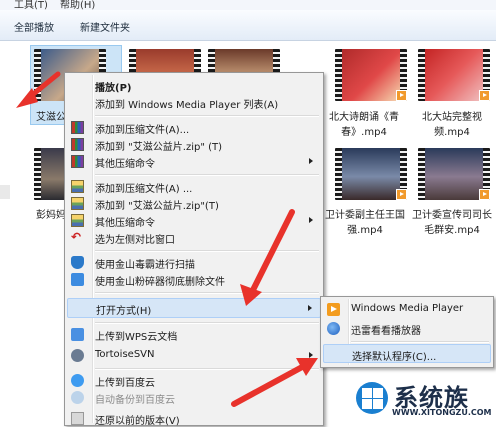  Describe the element at coordinates (424, 399) in the screenshot. I see `site-watermark: 系统族 WWW.XITONGZU.COM` at that location.